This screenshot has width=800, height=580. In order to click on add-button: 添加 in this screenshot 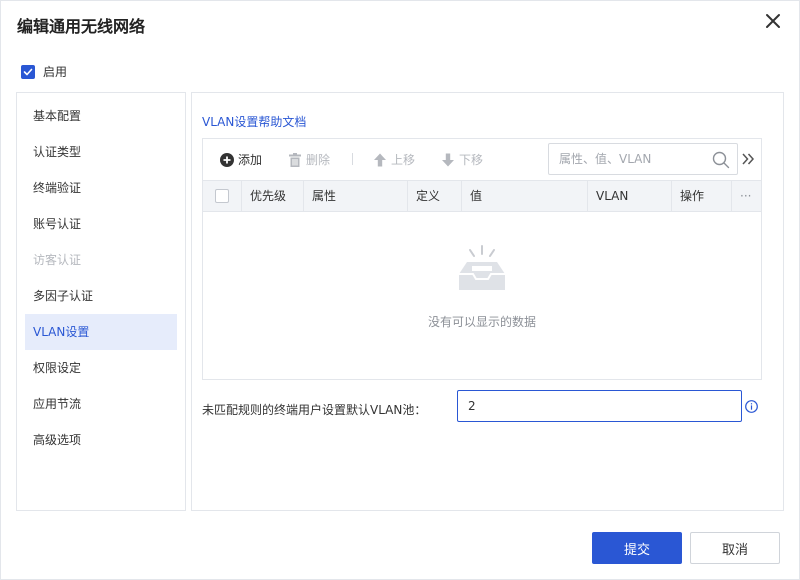, I will do `click(241, 159)`.